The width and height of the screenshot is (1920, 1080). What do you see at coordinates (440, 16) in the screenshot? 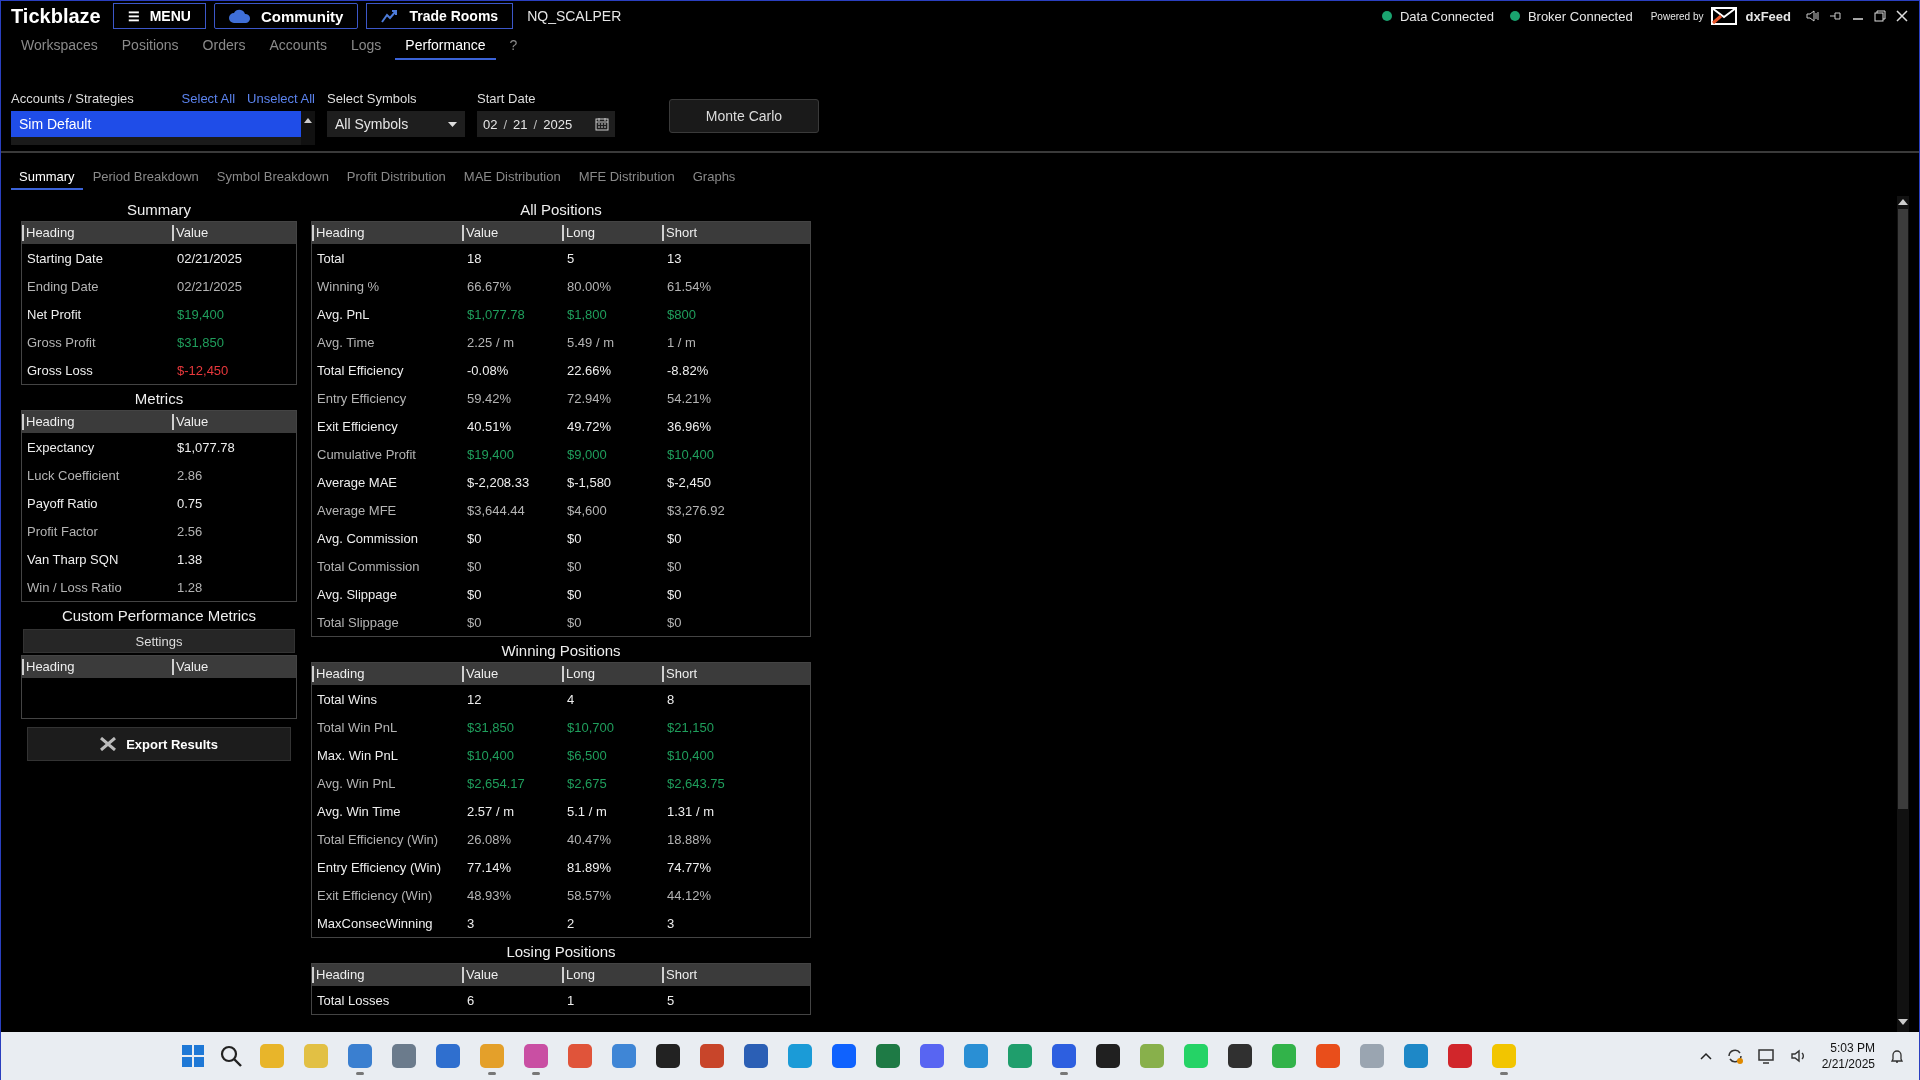
I see `trade-rooms-button: Trade Rooms` at bounding box center [440, 16].